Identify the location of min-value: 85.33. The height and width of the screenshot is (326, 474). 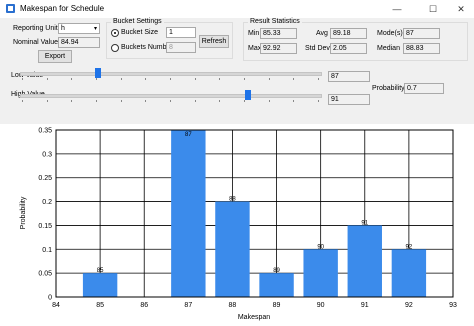
(278, 33).